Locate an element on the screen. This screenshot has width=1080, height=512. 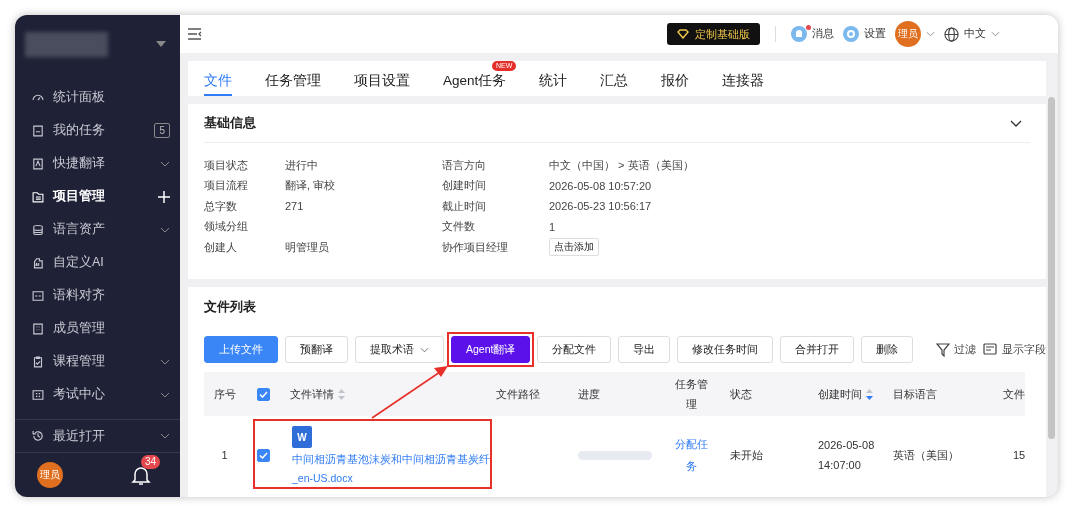
field-value: 2026-05-23 10:56:17 is located at coordinates (600, 206).